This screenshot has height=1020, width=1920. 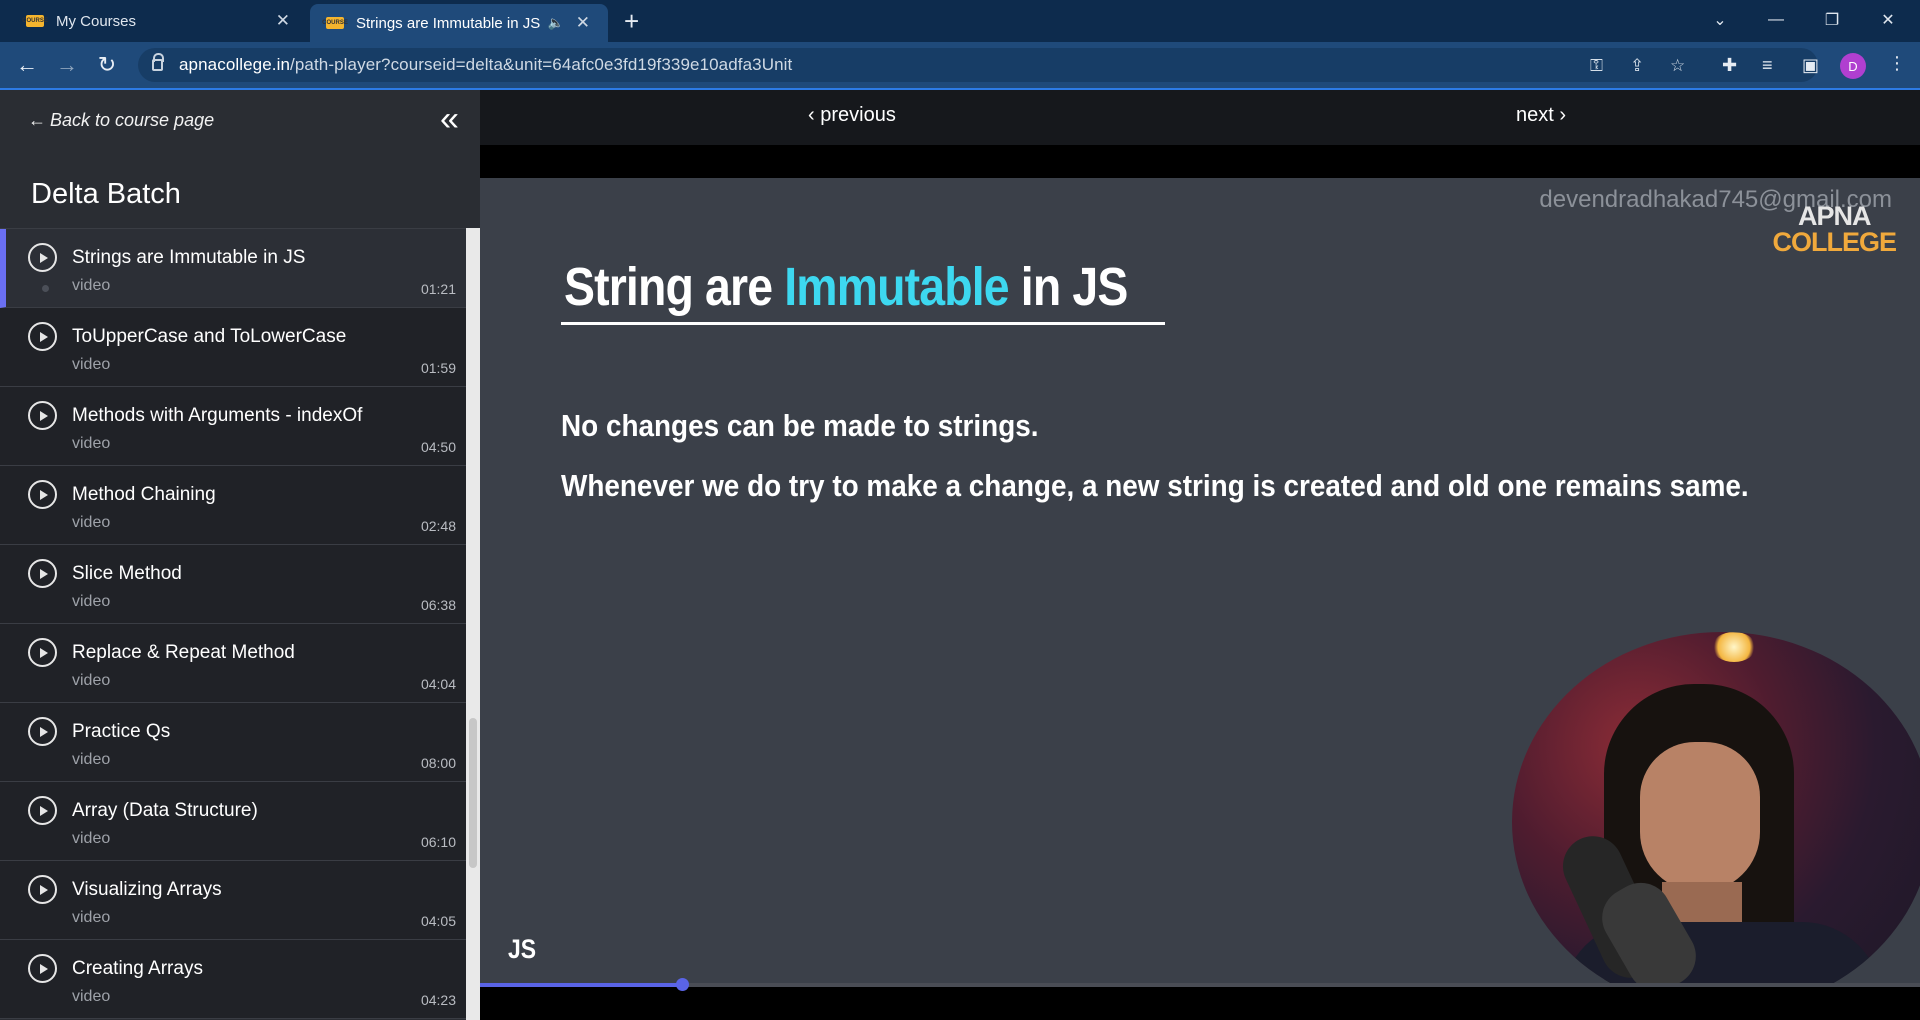 I want to click on side-panel-icon: ▣, so click(x=1810, y=65).